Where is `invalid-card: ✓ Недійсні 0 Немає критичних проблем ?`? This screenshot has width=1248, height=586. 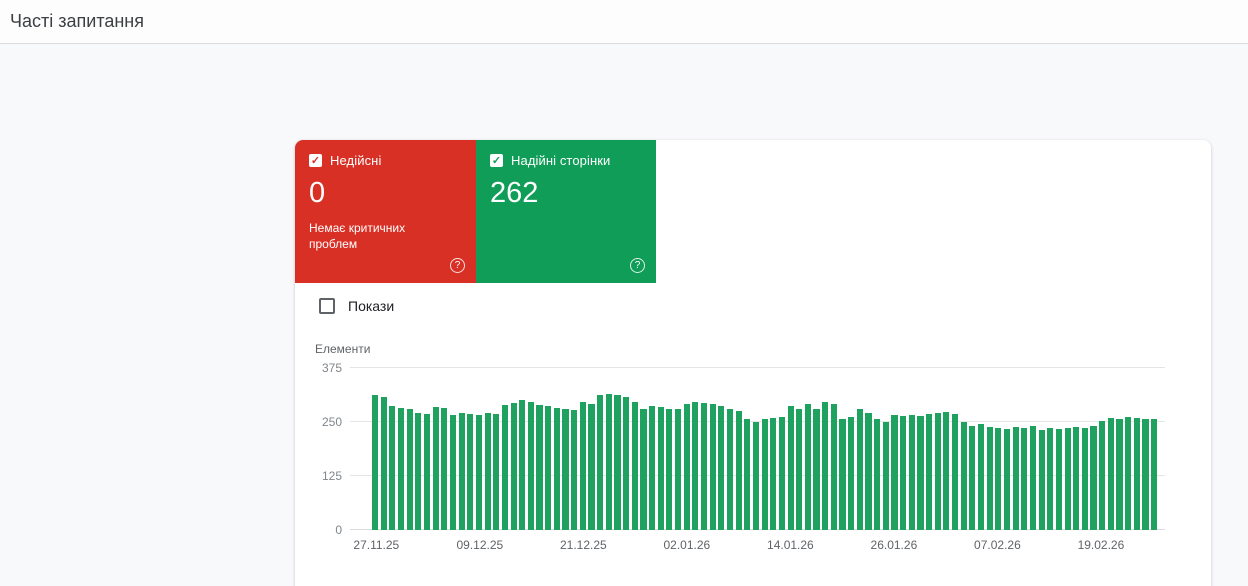 invalid-card: ✓ Недійсні 0 Немає критичних проблем ? is located at coordinates (385, 211).